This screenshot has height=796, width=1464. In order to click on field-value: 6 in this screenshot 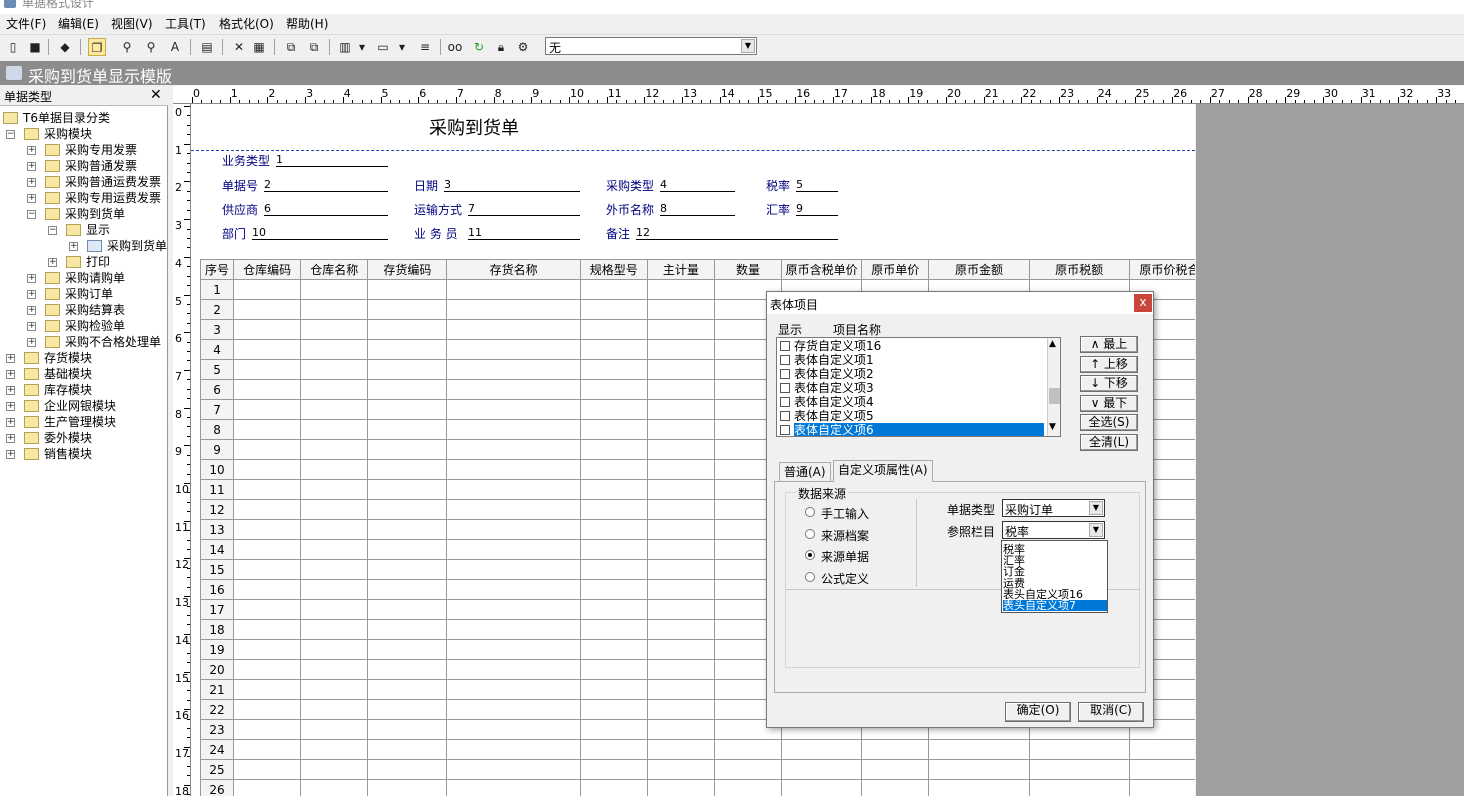, I will do `click(326, 209)`.